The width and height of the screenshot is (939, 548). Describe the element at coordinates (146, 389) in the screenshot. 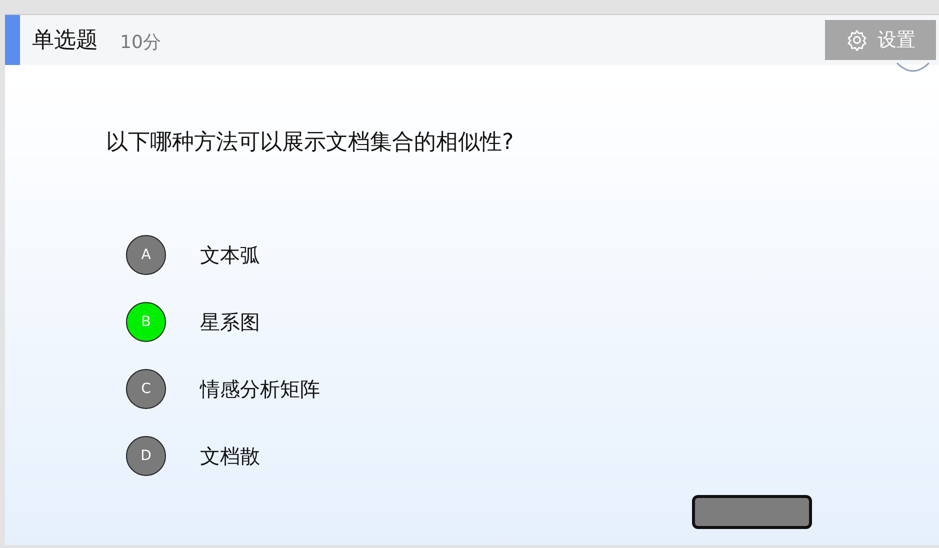

I see `option-radio: C` at that location.